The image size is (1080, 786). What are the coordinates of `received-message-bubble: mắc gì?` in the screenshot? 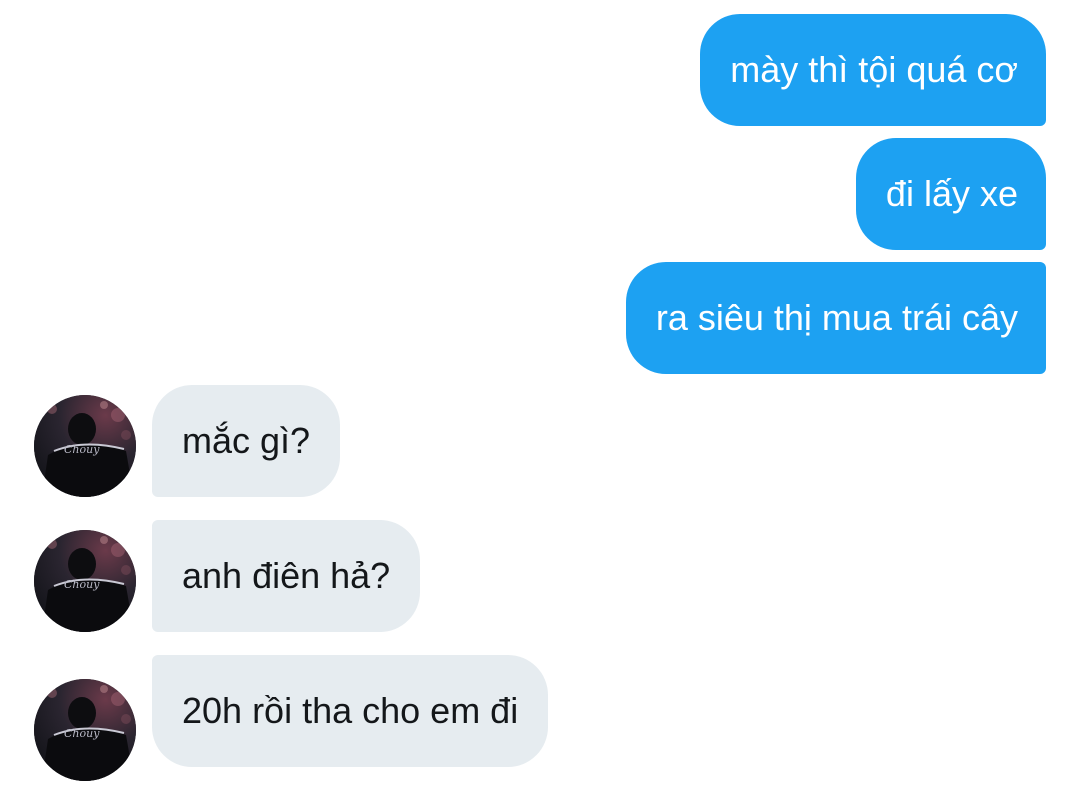 It's located at (246, 441).